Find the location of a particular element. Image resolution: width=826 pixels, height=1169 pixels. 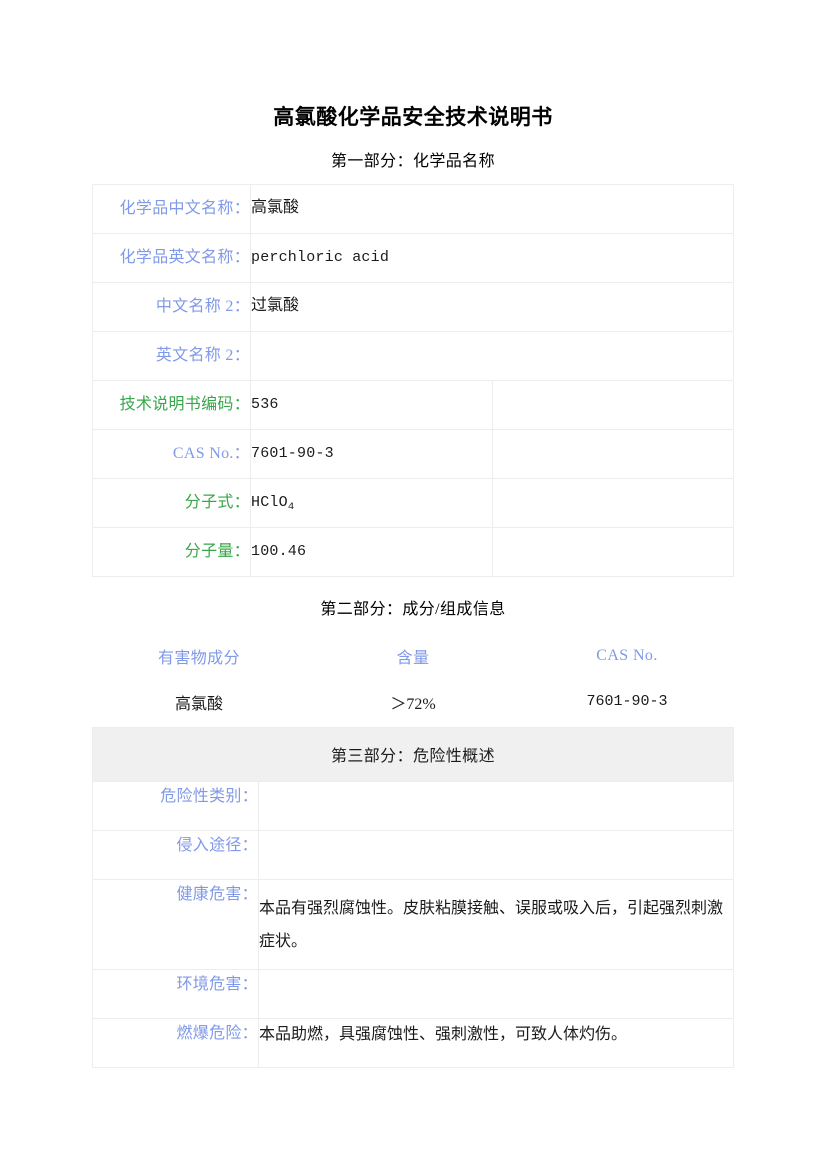

table-row: 燃爆危险： 本品助燃，具强腐蚀性、强刺激性，可致人体灼伤。 is located at coordinates (413, 1042).